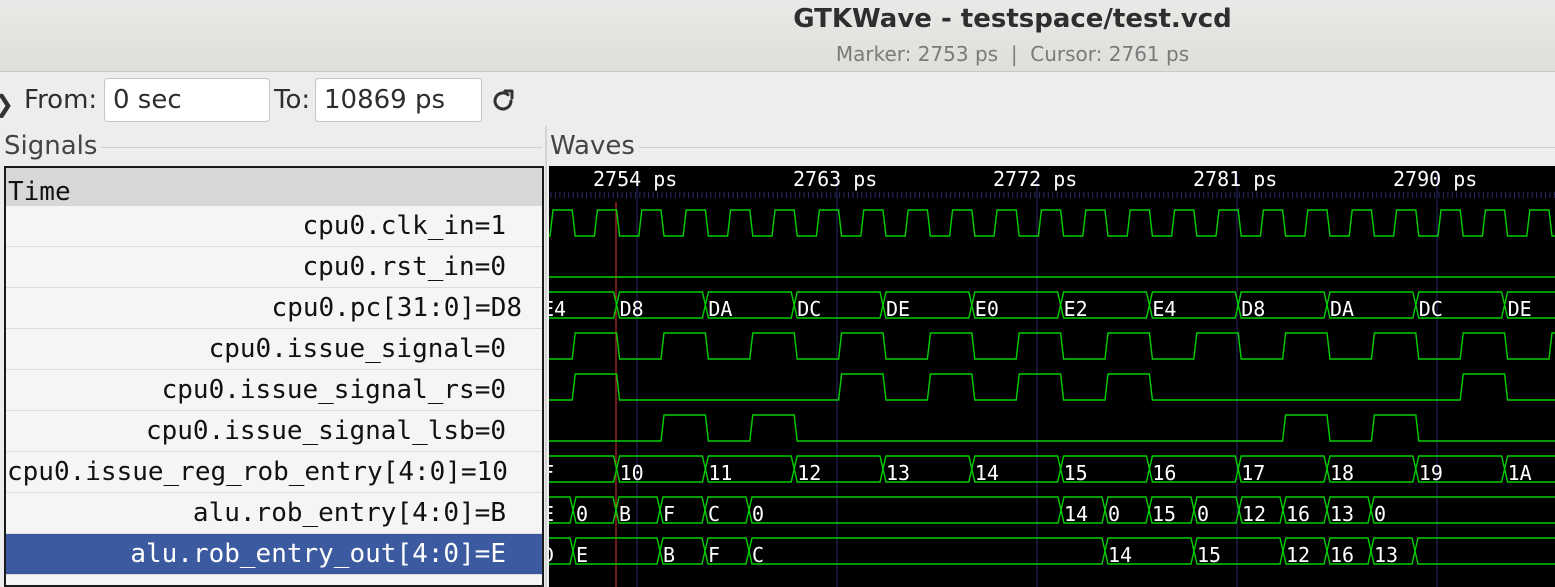 This screenshot has width=1555, height=587. What do you see at coordinates (274, 187) in the screenshot?
I see `time-header: Time` at bounding box center [274, 187].